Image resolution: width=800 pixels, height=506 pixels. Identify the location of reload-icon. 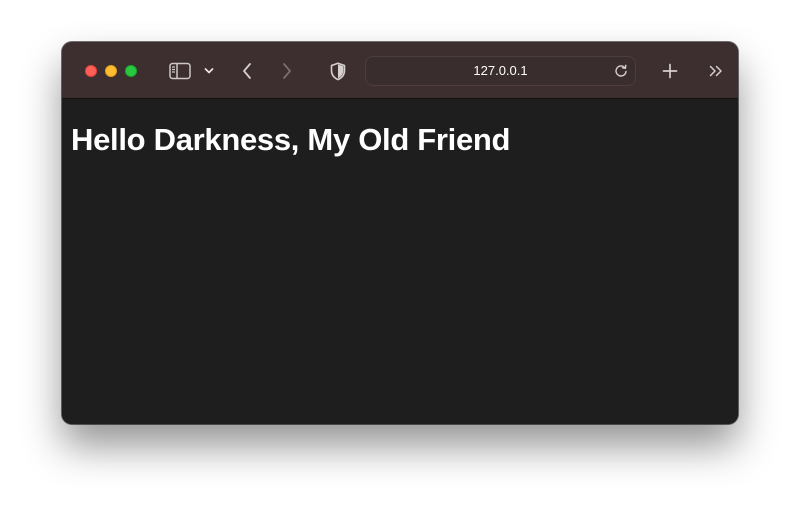
(621, 70).